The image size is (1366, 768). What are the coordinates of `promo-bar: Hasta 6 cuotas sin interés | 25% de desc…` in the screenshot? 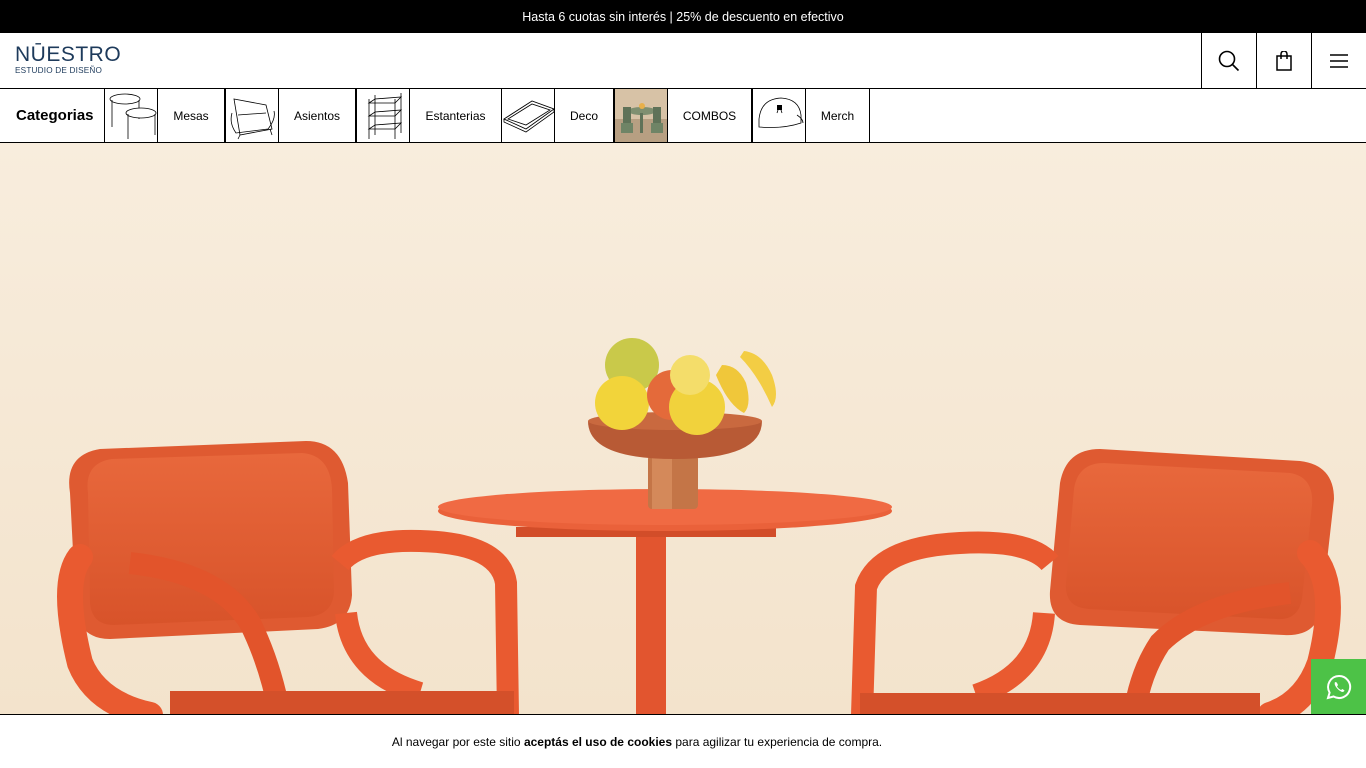 It's located at (683, 16).